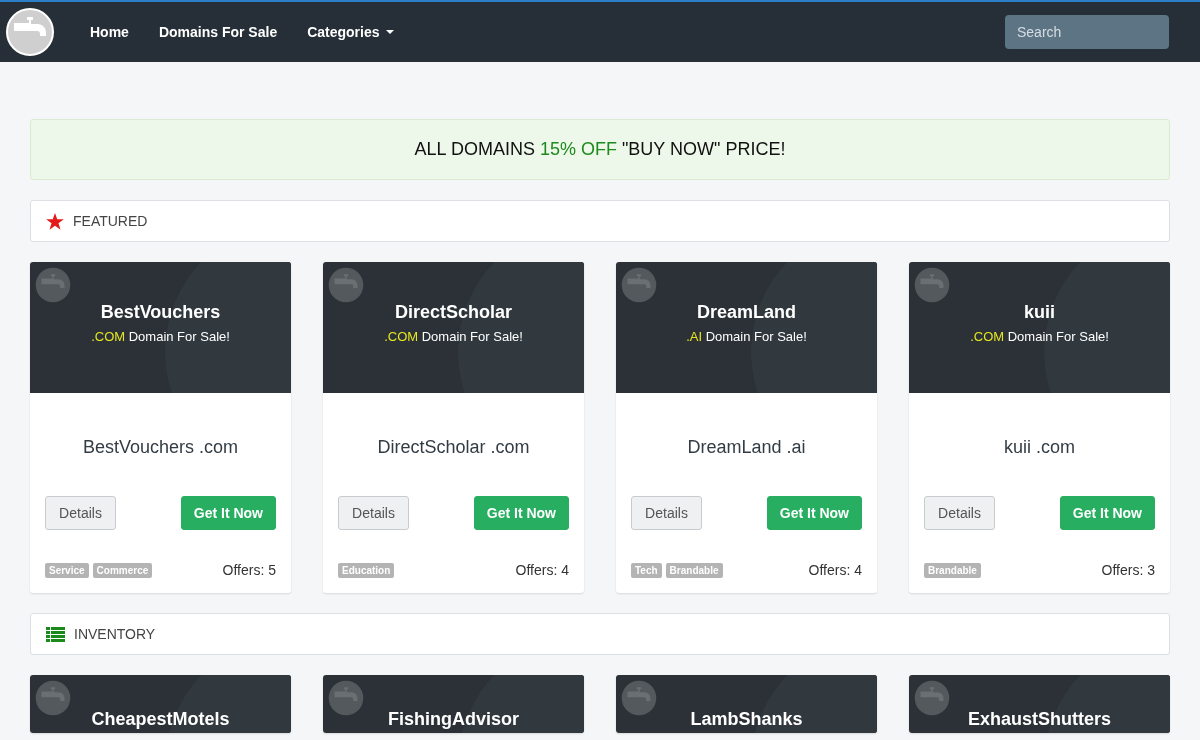 This screenshot has height=740, width=1200. Describe the element at coordinates (453, 719) in the screenshot. I see `card-title: FishingAdvisor` at that location.